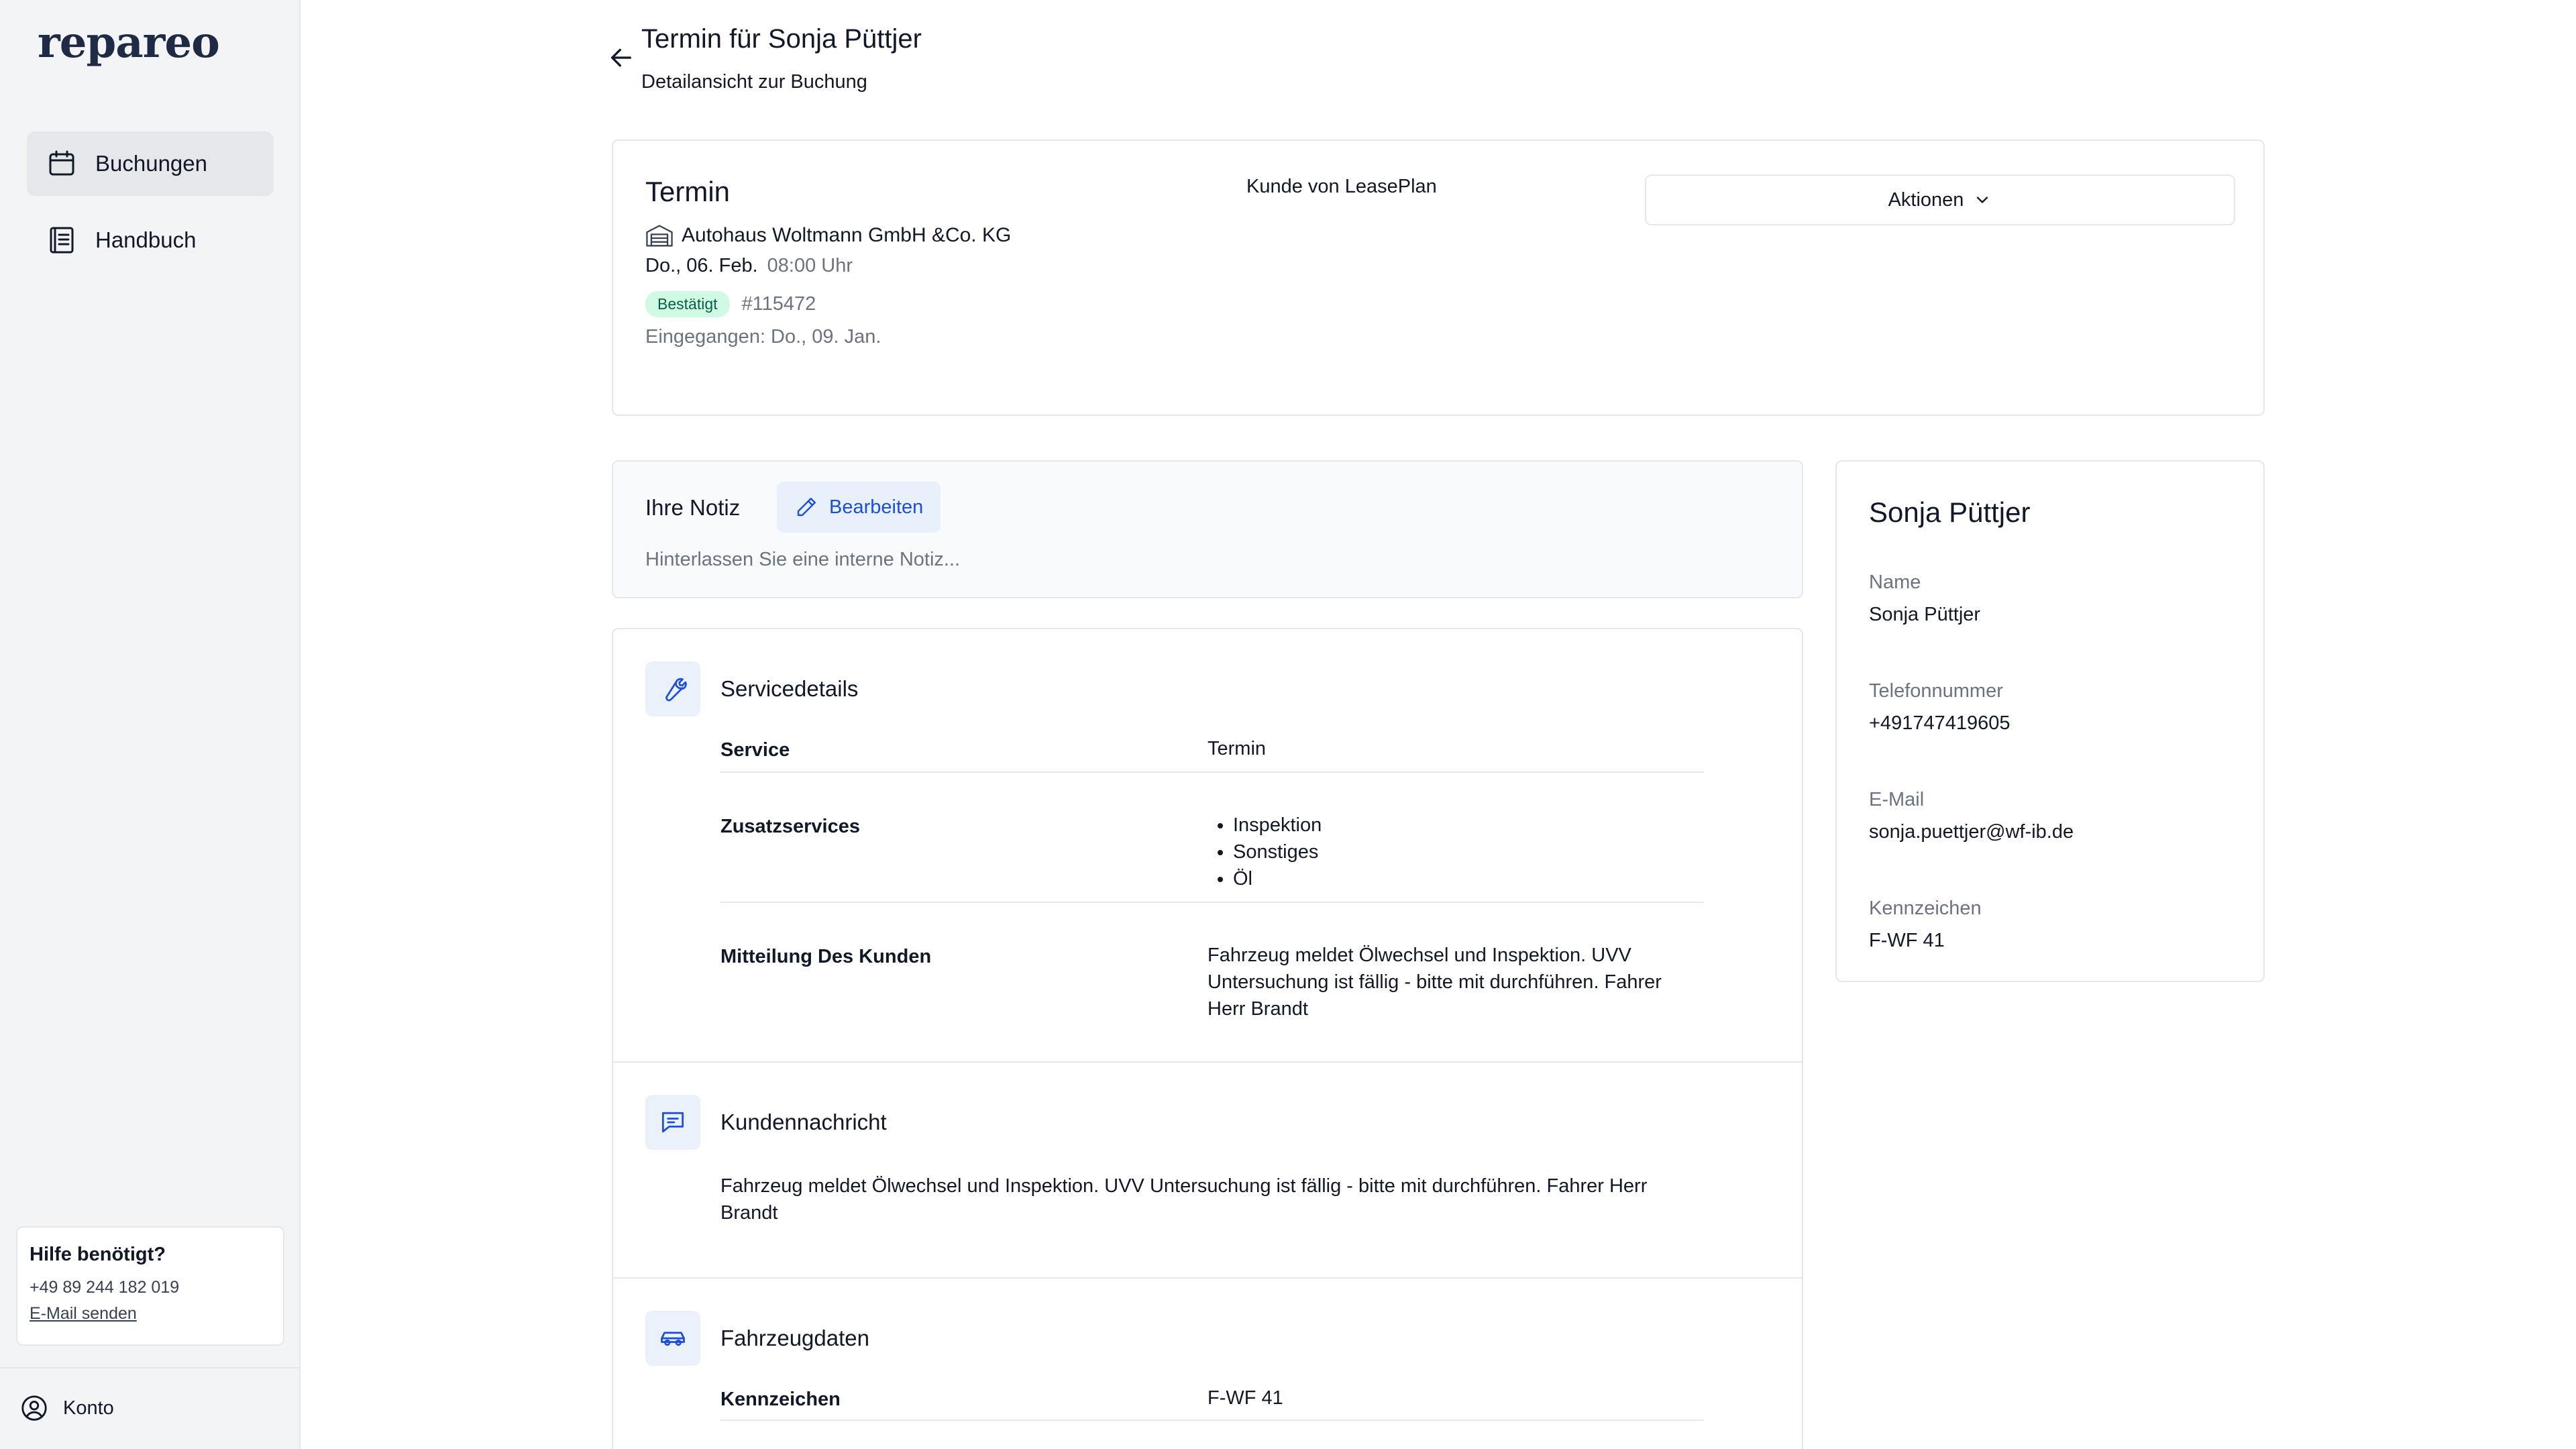 Image resolution: width=2576 pixels, height=1449 pixels. What do you see at coordinates (847, 235) in the screenshot?
I see `workshop-name: Autohaus Woltmann GmbH &Co. KG` at bounding box center [847, 235].